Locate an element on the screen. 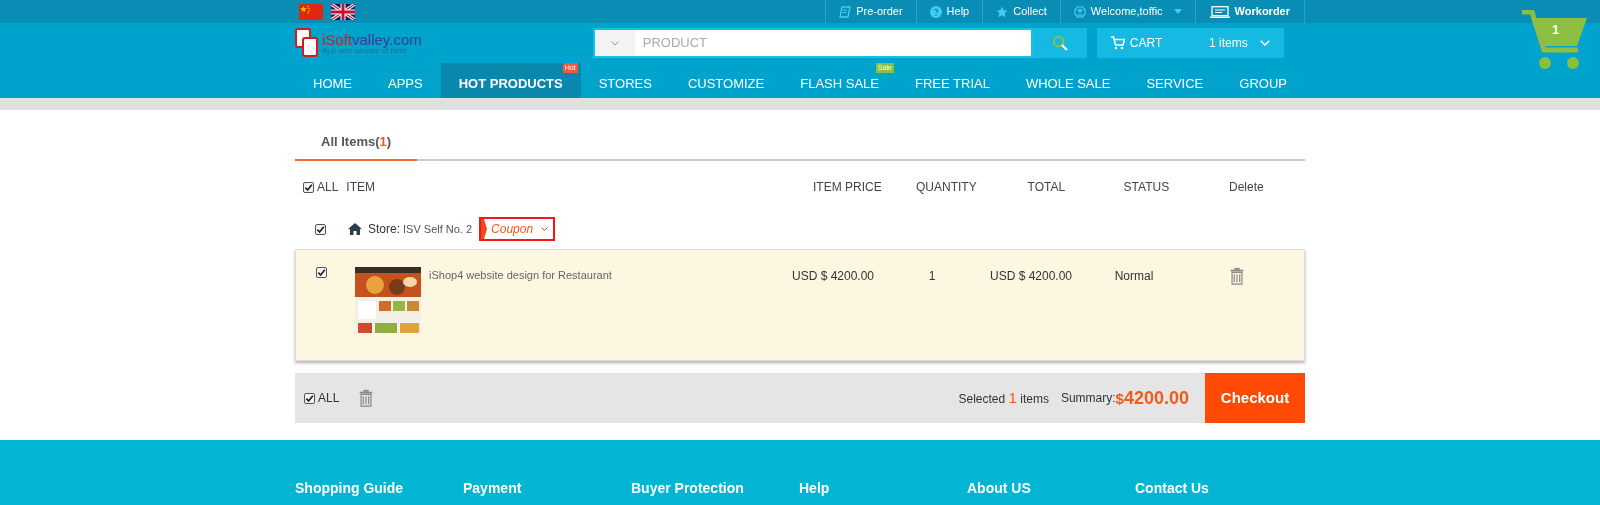 The image size is (1600, 505). search-icon is located at coordinates (1059, 43).